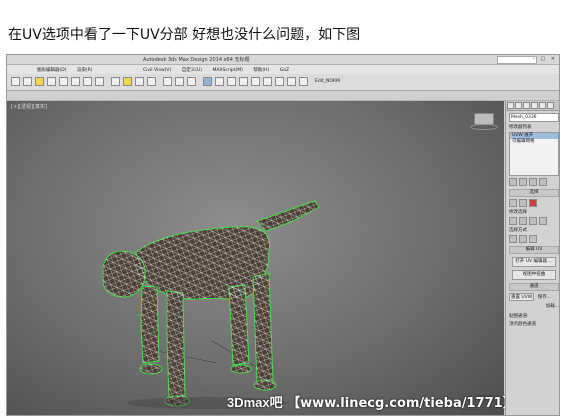  I want to click on window-controls: – □ ×, so click(544, 59).